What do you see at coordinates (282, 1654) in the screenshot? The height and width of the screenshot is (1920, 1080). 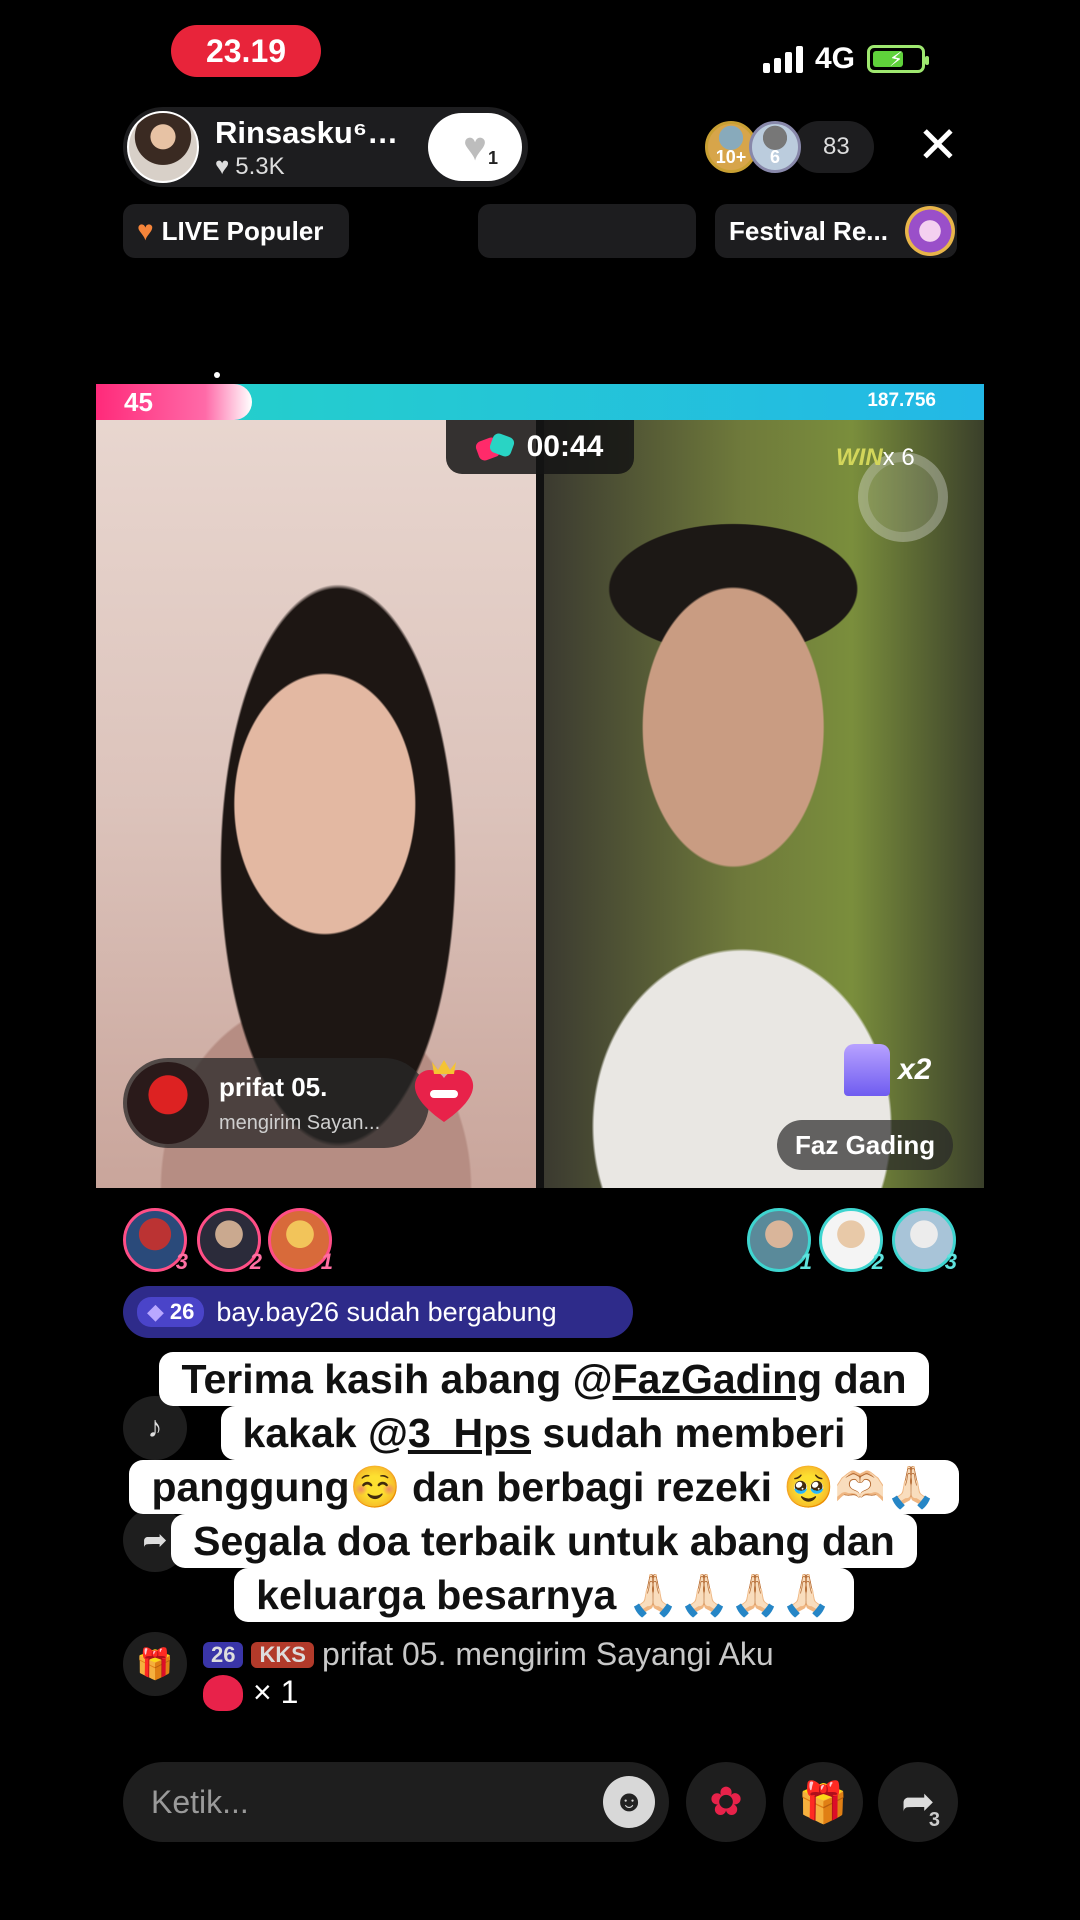 I see `comment-fan-badge: KKS` at bounding box center [282, 1654].